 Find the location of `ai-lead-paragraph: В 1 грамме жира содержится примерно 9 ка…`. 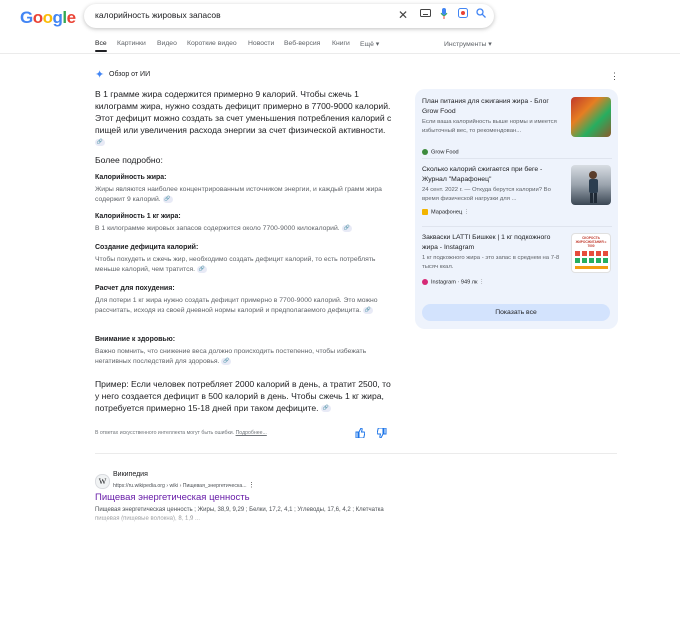

ai-lead-paragraph: В 1 грамме жира содержится примерно 9 ка… is located at coordinates (243, 118).